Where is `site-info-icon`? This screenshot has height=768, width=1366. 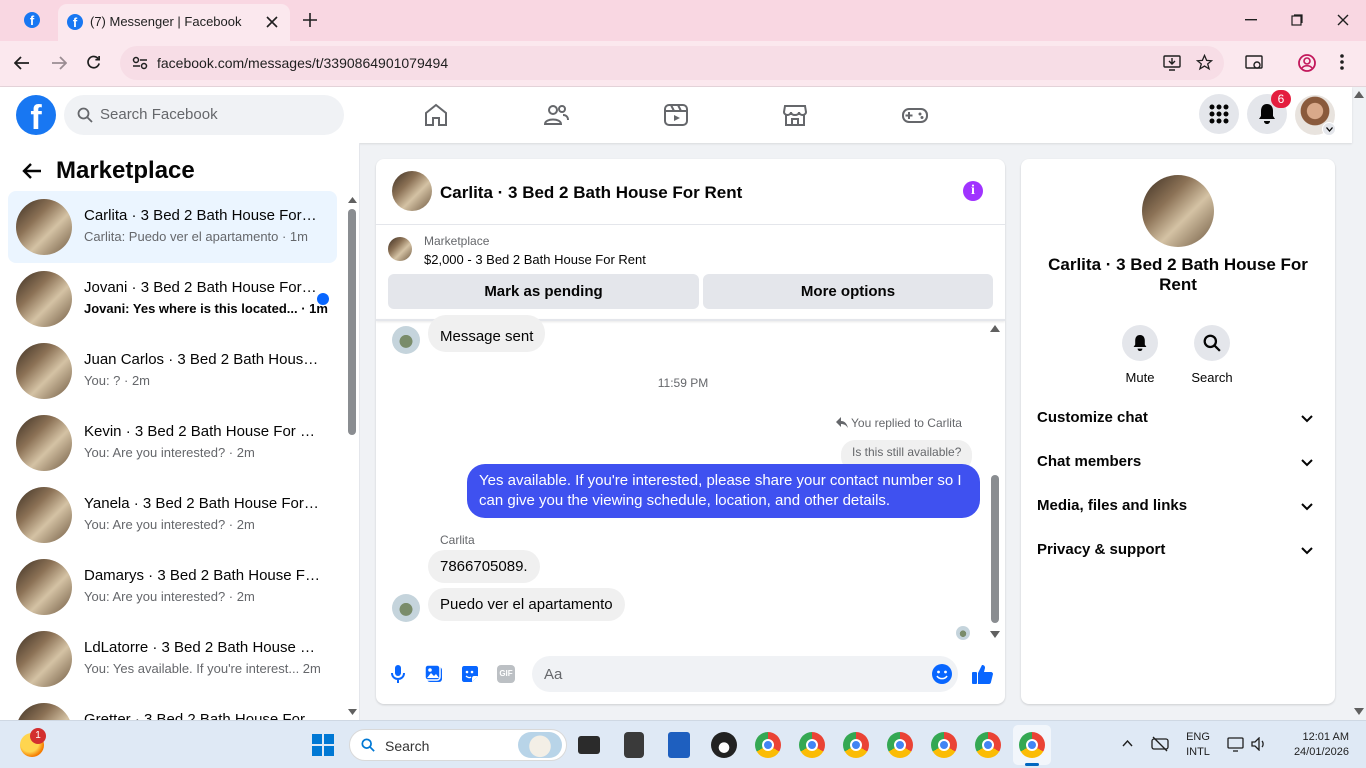 site-info-icon is located at coordinates (140, 63).